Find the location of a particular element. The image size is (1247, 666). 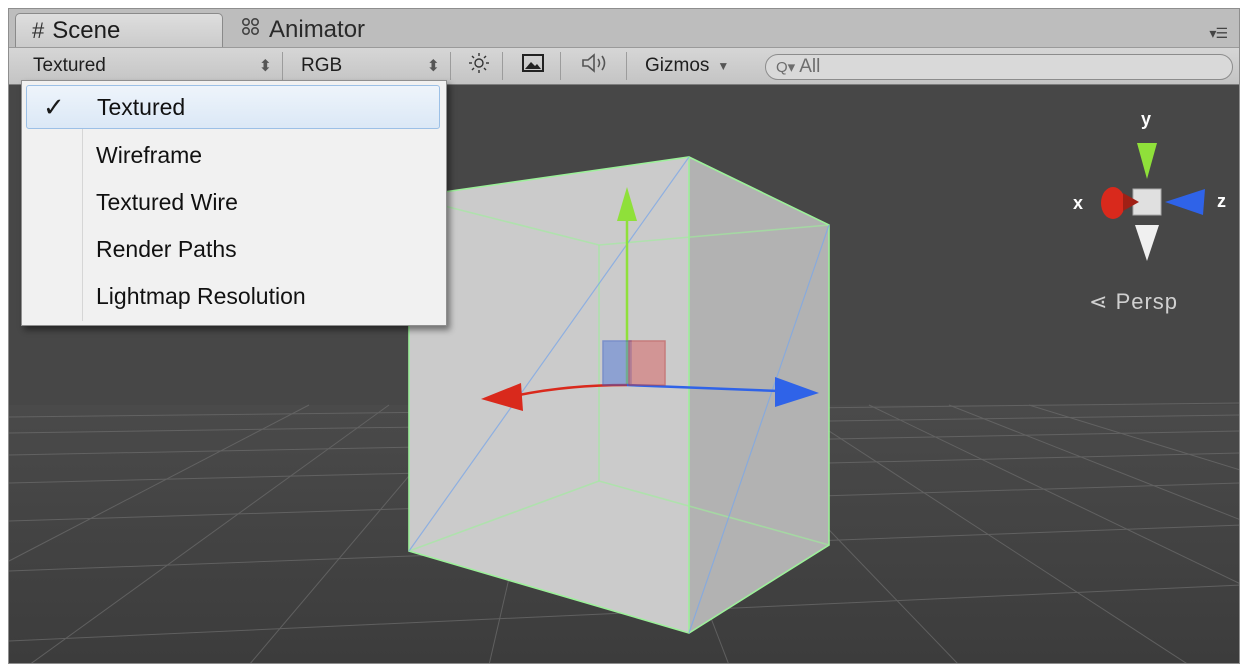

orientation-gizmo is located at coordinates (1153, 202).